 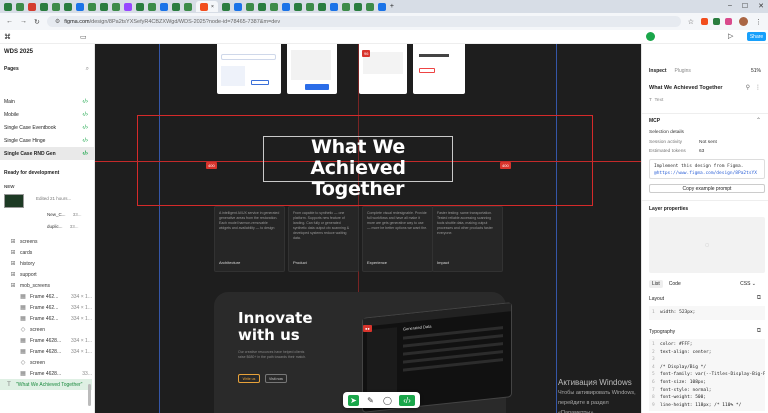 I want to click on move-tool-icon: ➤, so click(x=353, y=400).